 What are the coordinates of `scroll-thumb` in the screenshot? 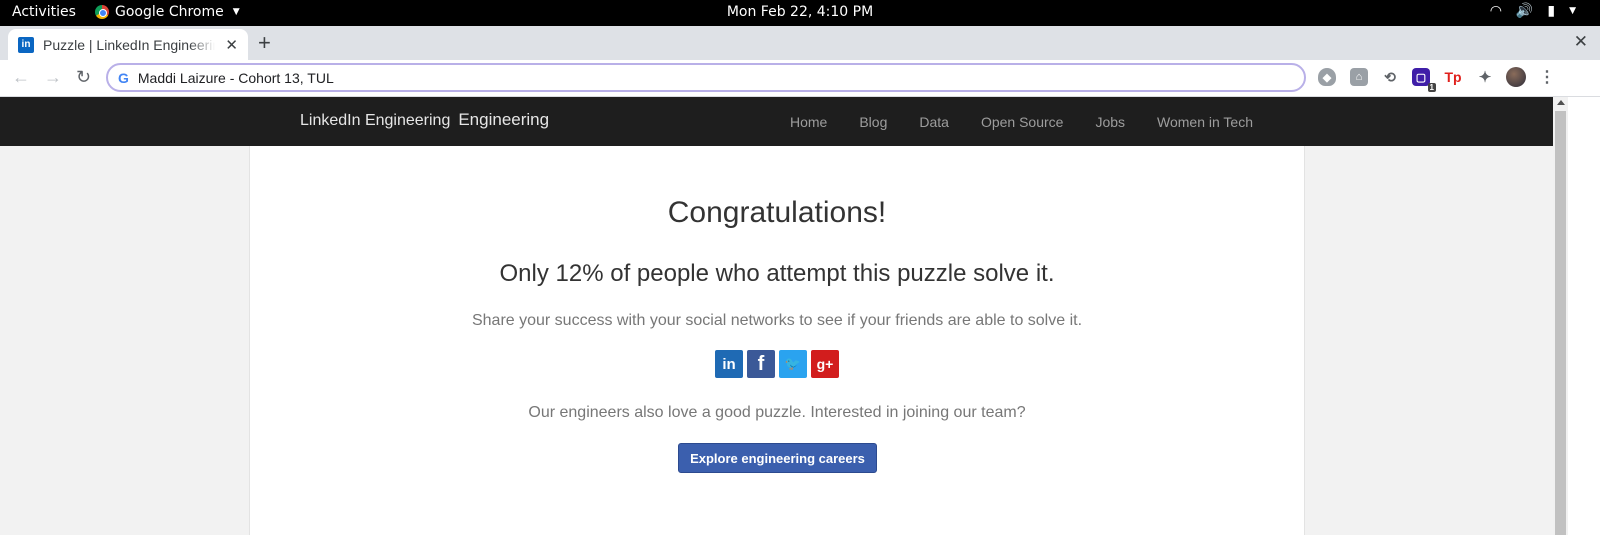 It's located at (1560, 323).